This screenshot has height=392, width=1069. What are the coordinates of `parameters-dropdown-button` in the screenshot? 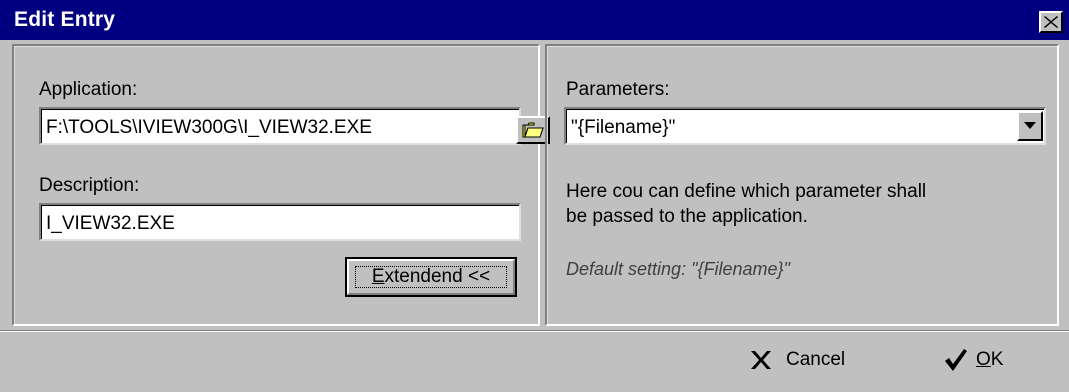 It's located at (1030, 126).